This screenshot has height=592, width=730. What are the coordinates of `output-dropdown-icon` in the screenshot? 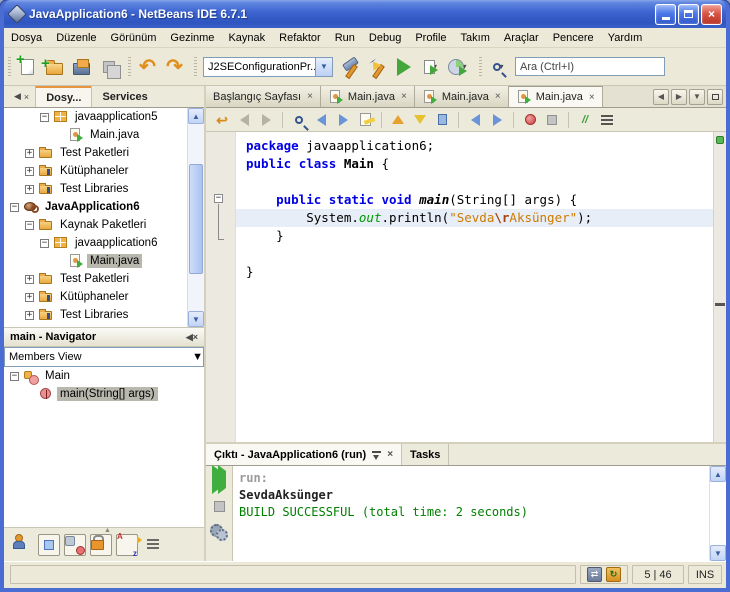 It's located at (377, 455).